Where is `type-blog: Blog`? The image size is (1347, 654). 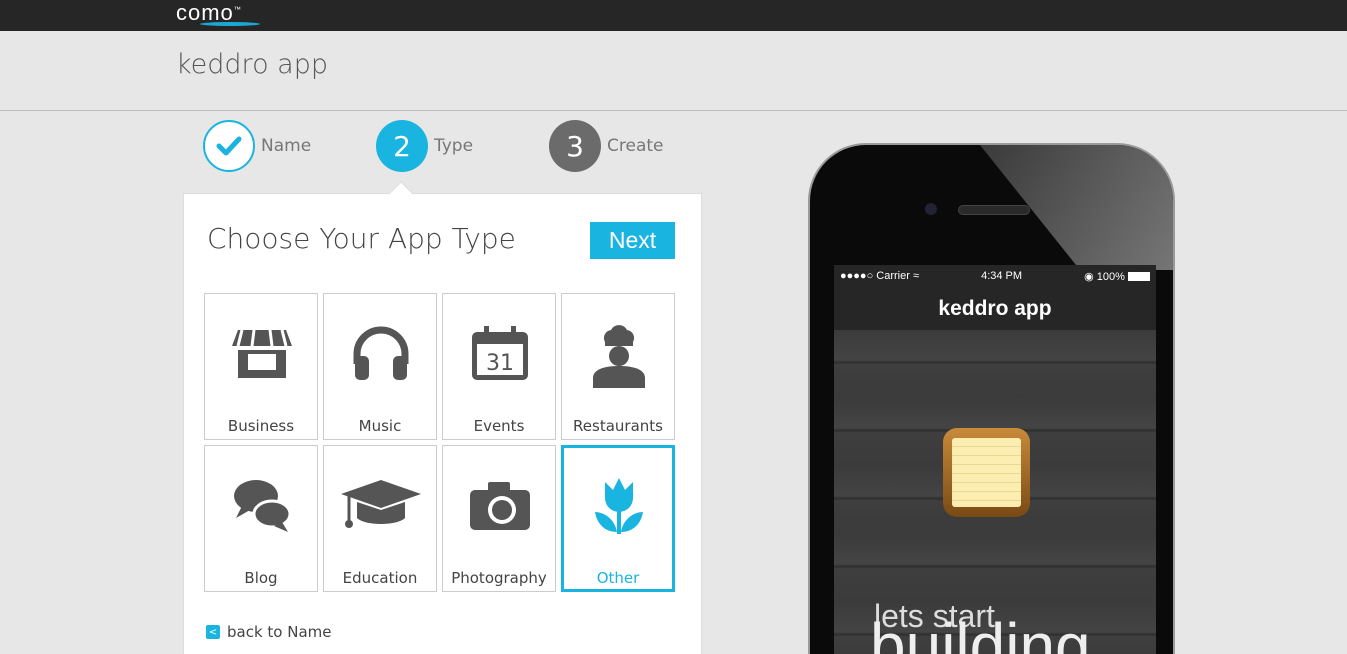
type-blog: Blog is located at coordinates (261, 518).